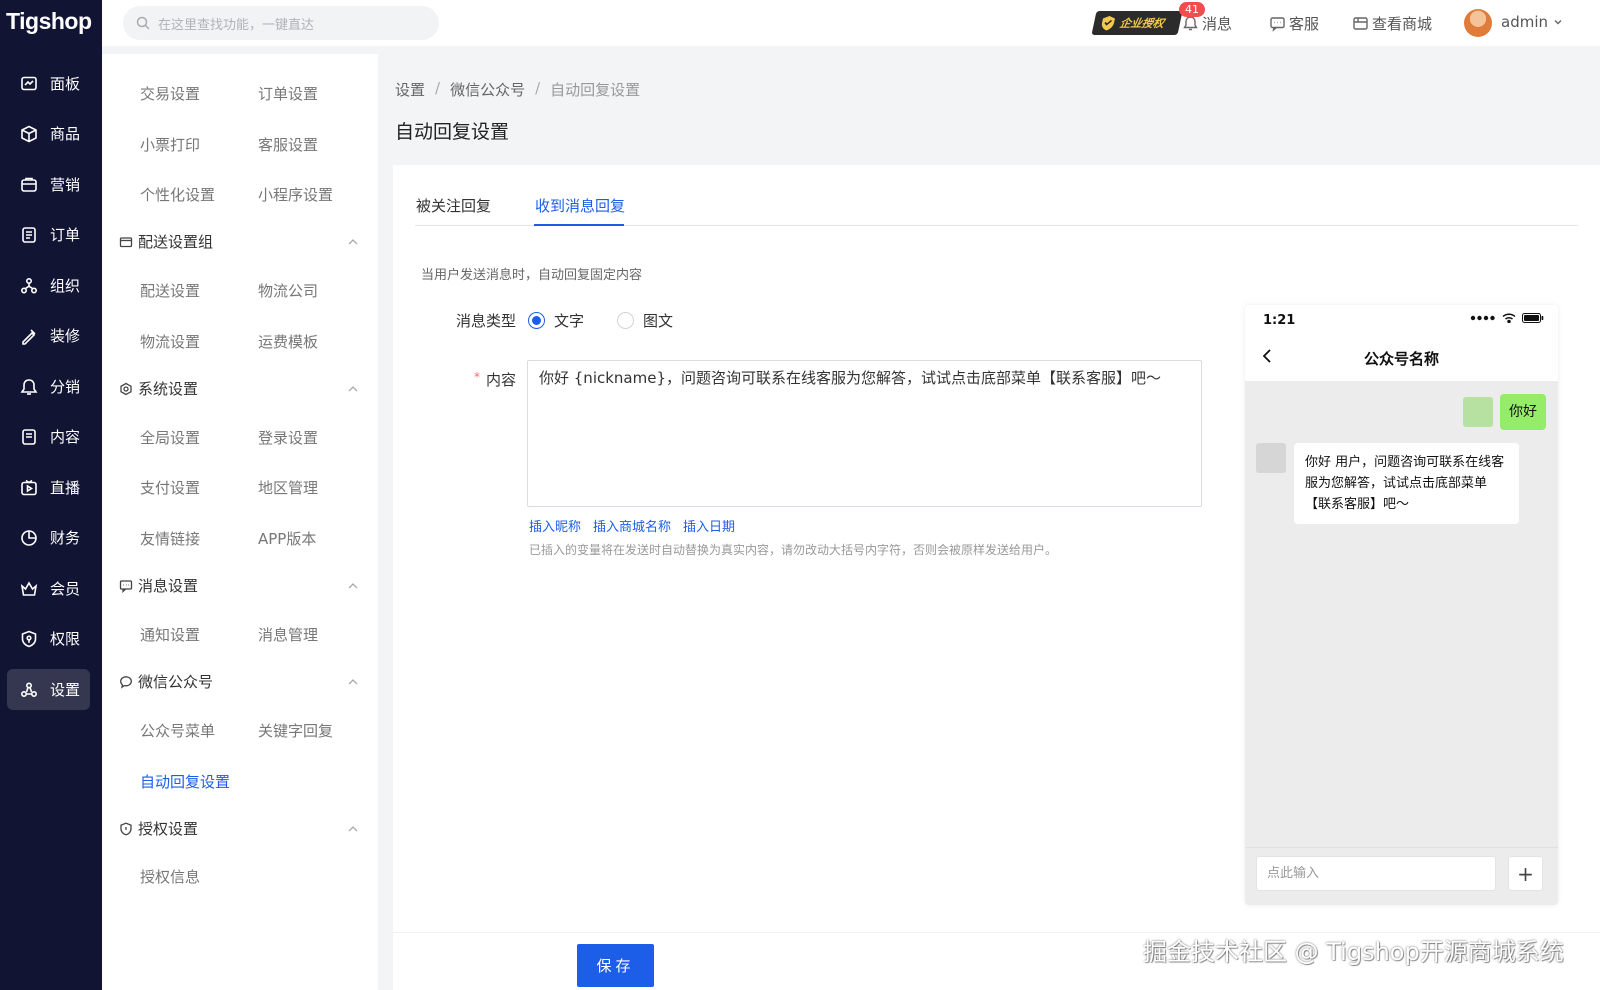  Describe the element at coordinates (632, 525) in the screenshot. I see `insert-store-name-link: 插入商城名称` at that location.